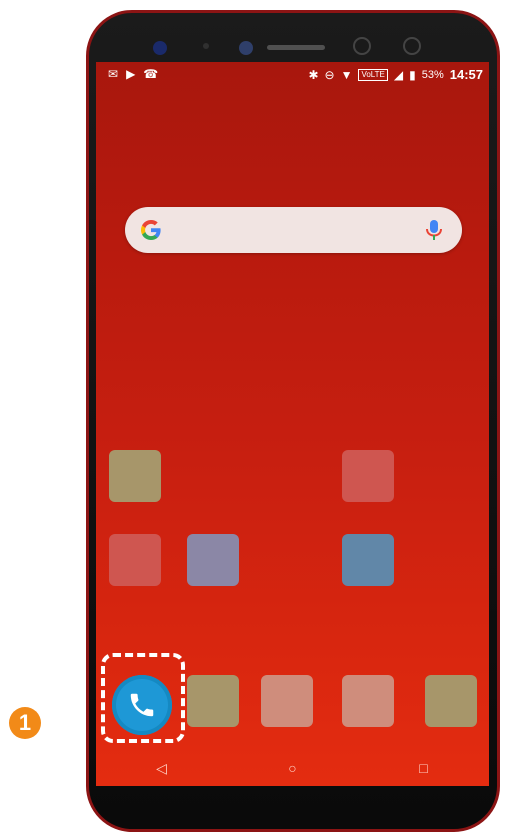  I want to click on back-button: ◁, so click(162, 768).